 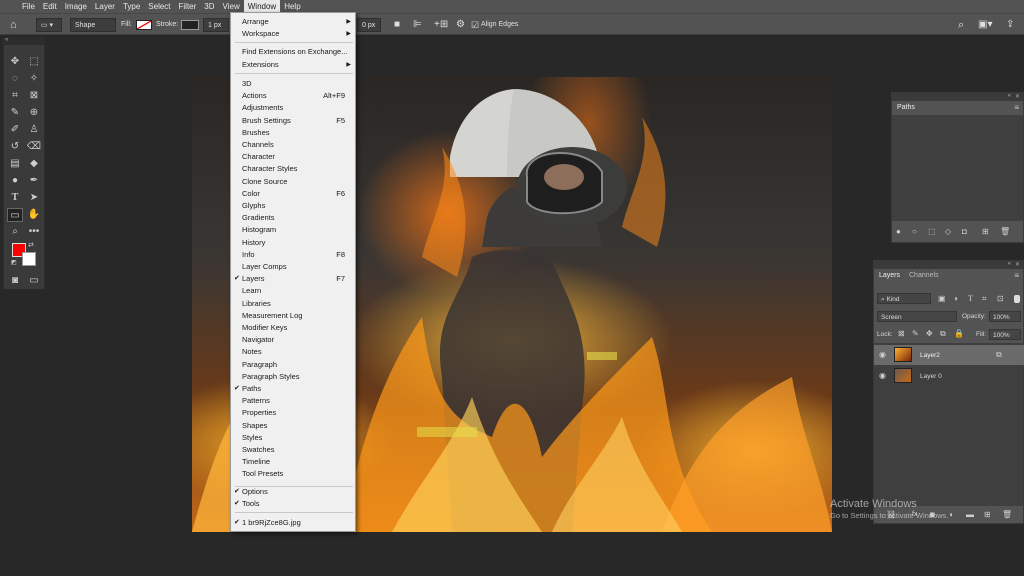 What do you see at coordinates (959, 334) in the screenshot?
I see `lock-all-icon: 🔒` at bounding box center [959, 334].